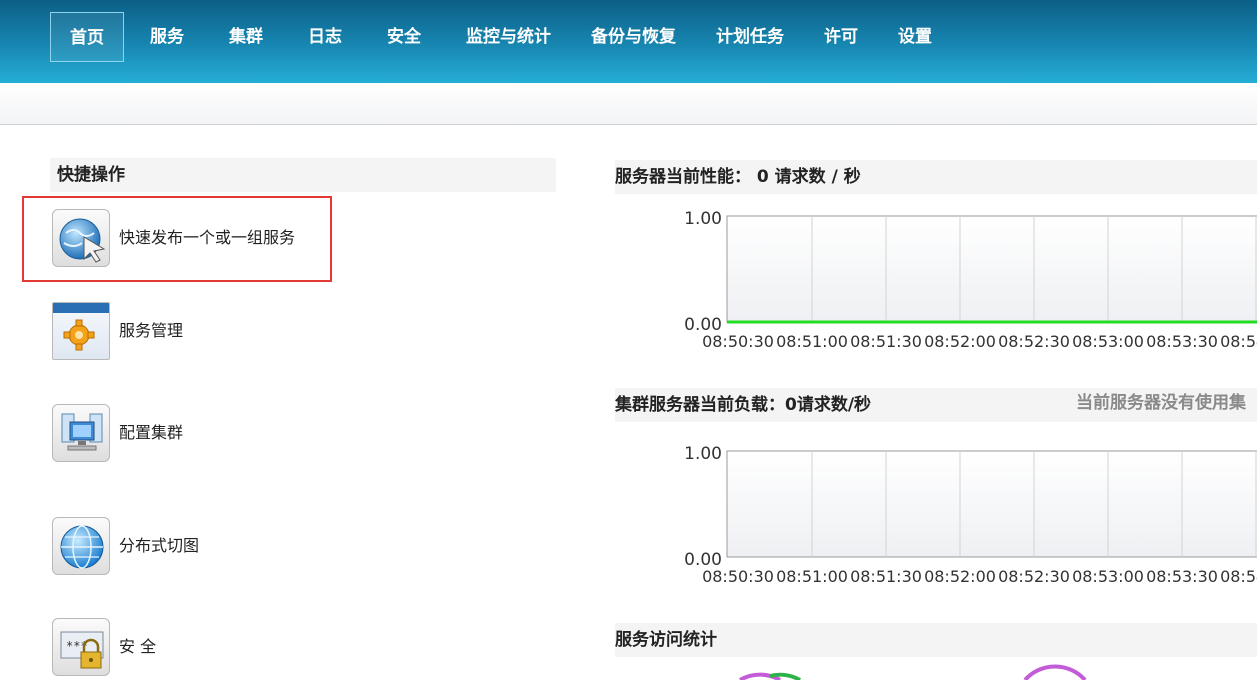  I want to click on configure-cluster-label: 配置集群, so click(151, 432).